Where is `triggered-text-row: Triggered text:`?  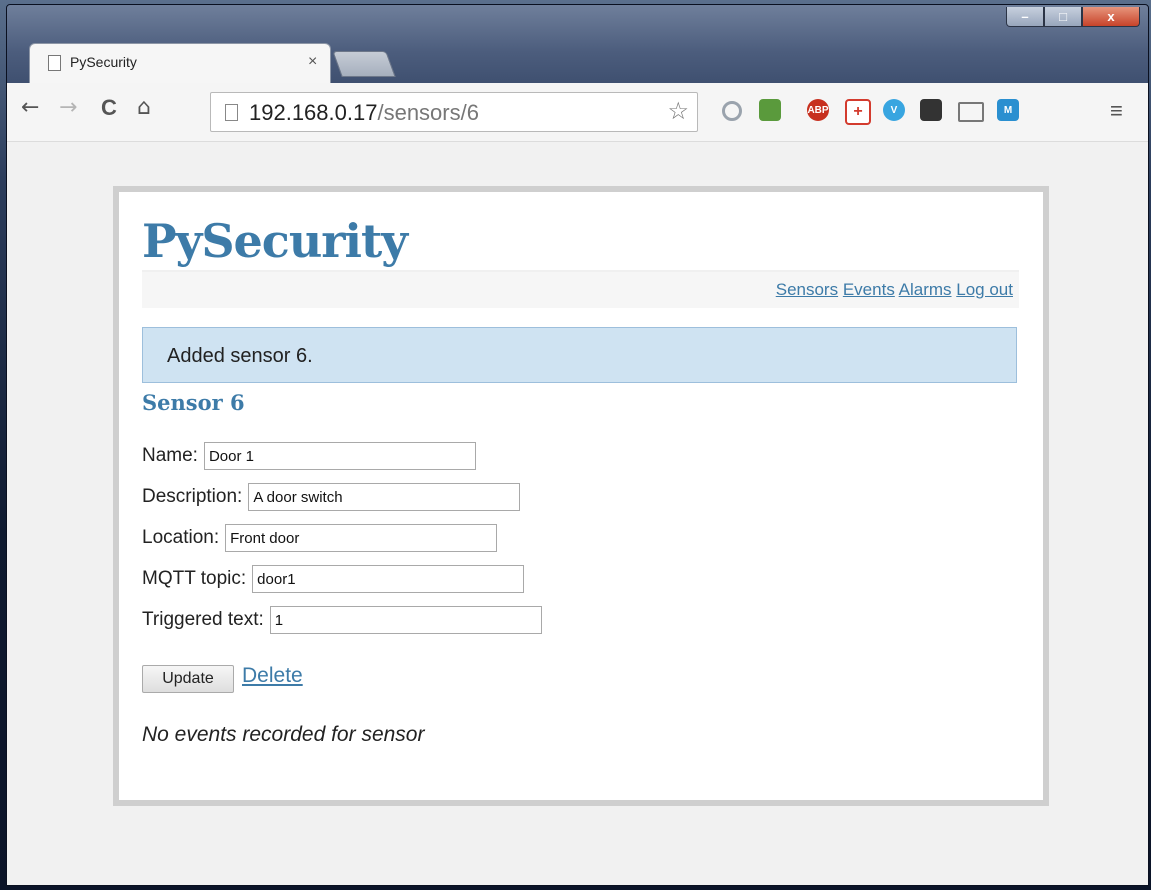
triggered-text-row: Triggered text: is located at coordinates (342, 620).